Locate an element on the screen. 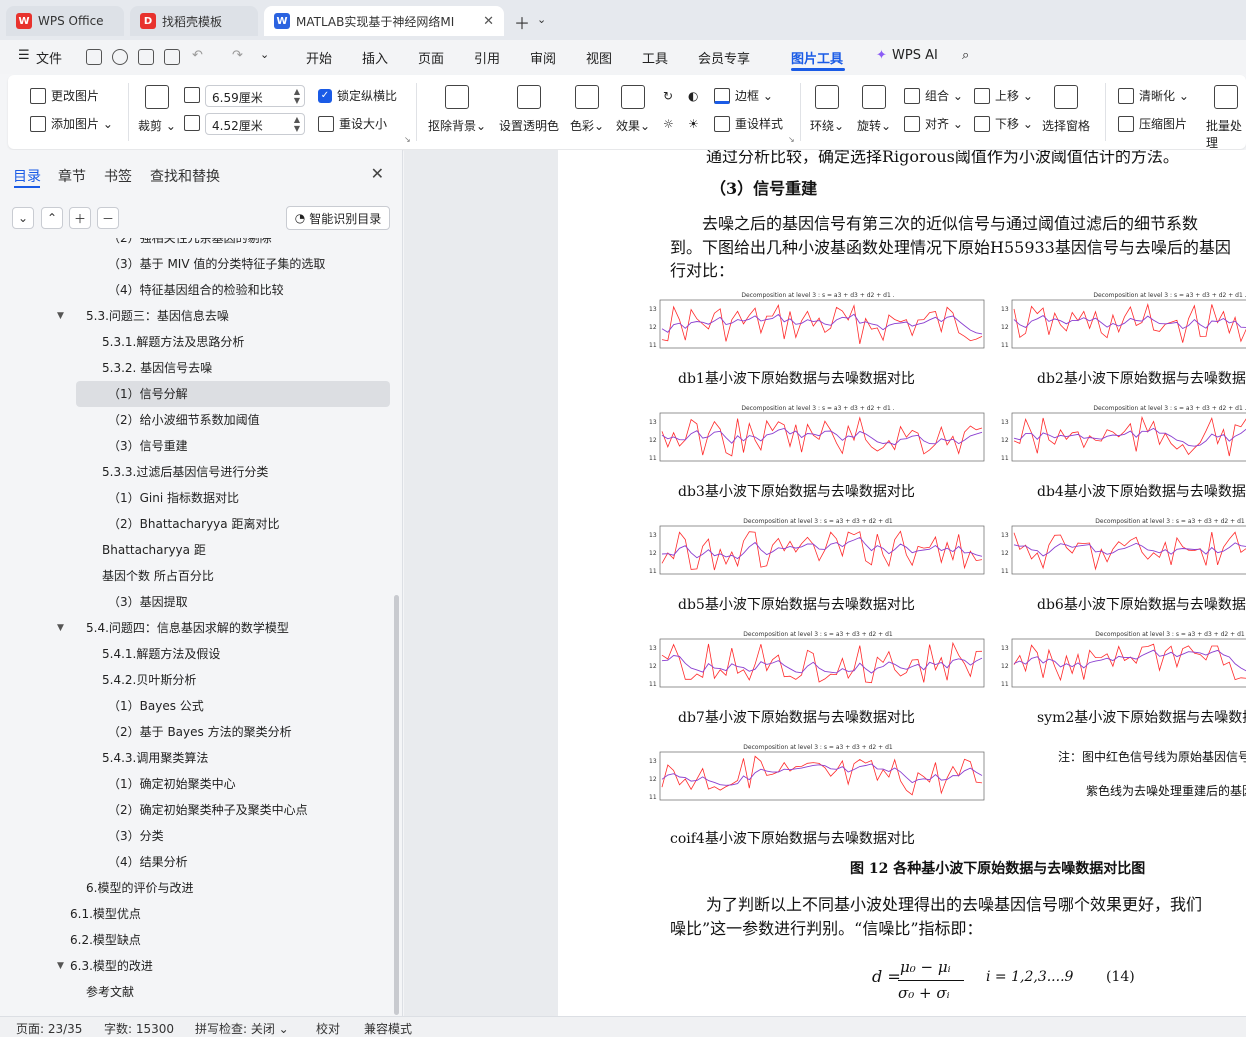  toc-item: （2）确定初始聚类种子及聚类中心点 is located at coordinates (195, 810).